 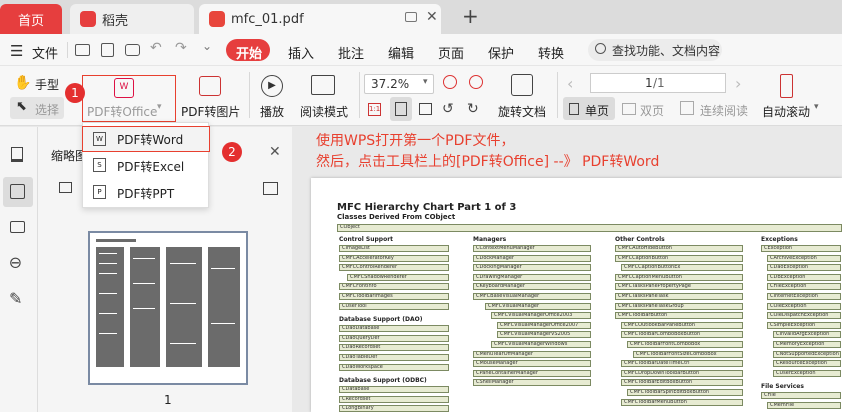 What do you see at coordinates (132, 19) in the screenshot?
I see `tab-docer: 稻壳` at bounding box center [132, 19].